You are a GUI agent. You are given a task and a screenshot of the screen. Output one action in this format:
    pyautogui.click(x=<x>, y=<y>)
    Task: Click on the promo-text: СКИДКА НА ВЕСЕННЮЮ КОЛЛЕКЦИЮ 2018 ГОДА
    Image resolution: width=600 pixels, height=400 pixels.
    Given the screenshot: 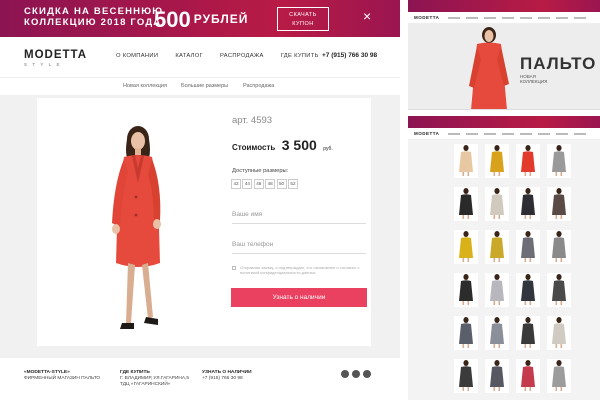 What is the action you would take?
    pyautogui.click(x=93, y=17)
    